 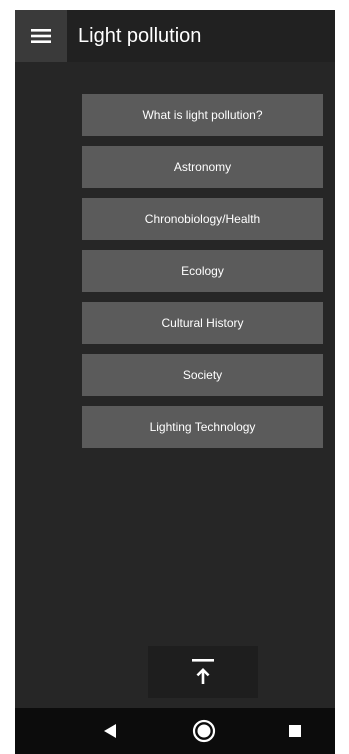 I want to click on back-triangle-icon, so click(x=110, y=731).